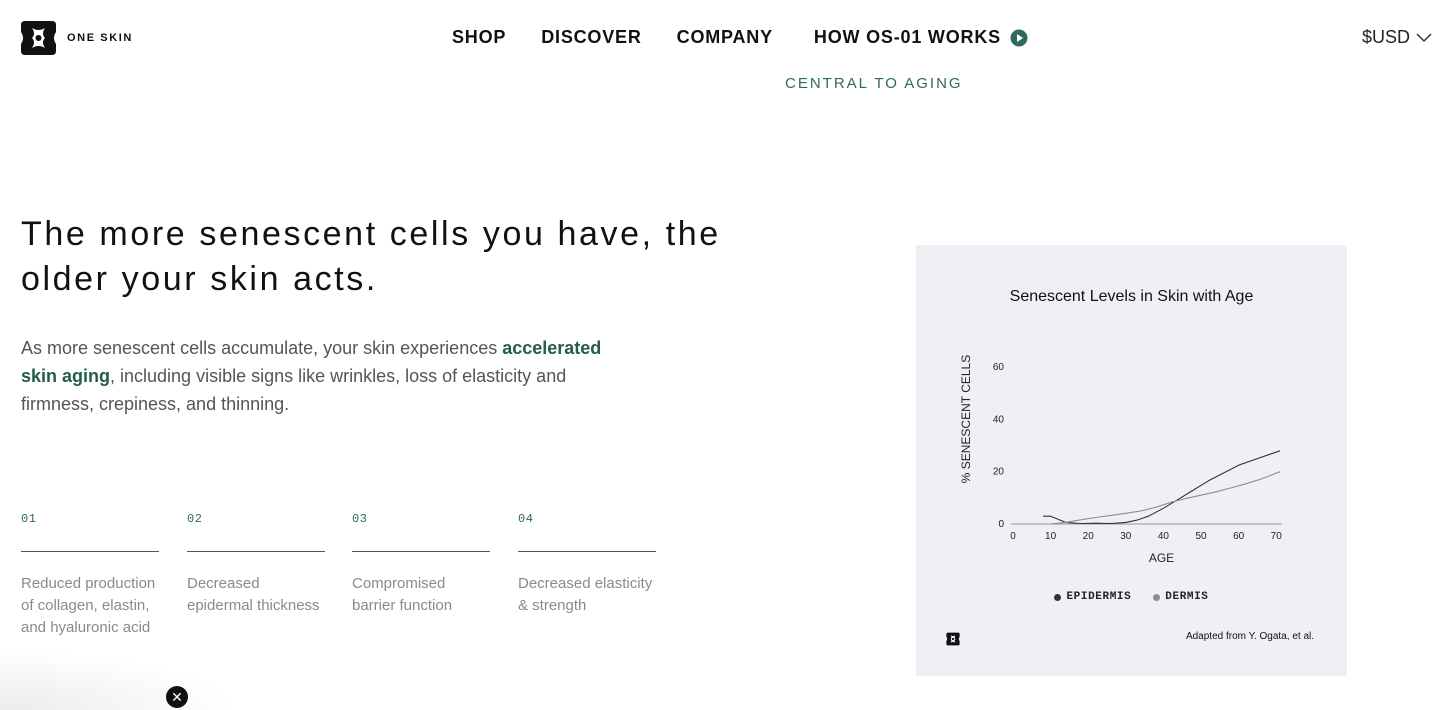 This screenshot has height=710, width=1456. What do you see at coordinates (1099, 597) in the screenshot?
I see `legend-label-epidermis: EPIDERMIS` at bounding box center [1099, 597].